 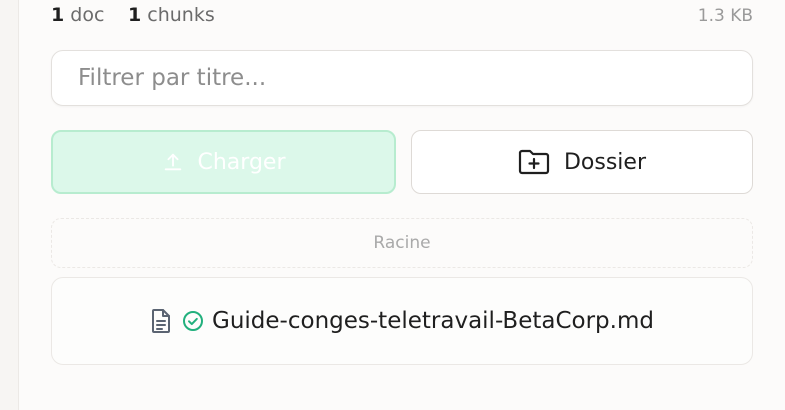 I want to click on folder-label: Dossier, so click(x=605, y=162).